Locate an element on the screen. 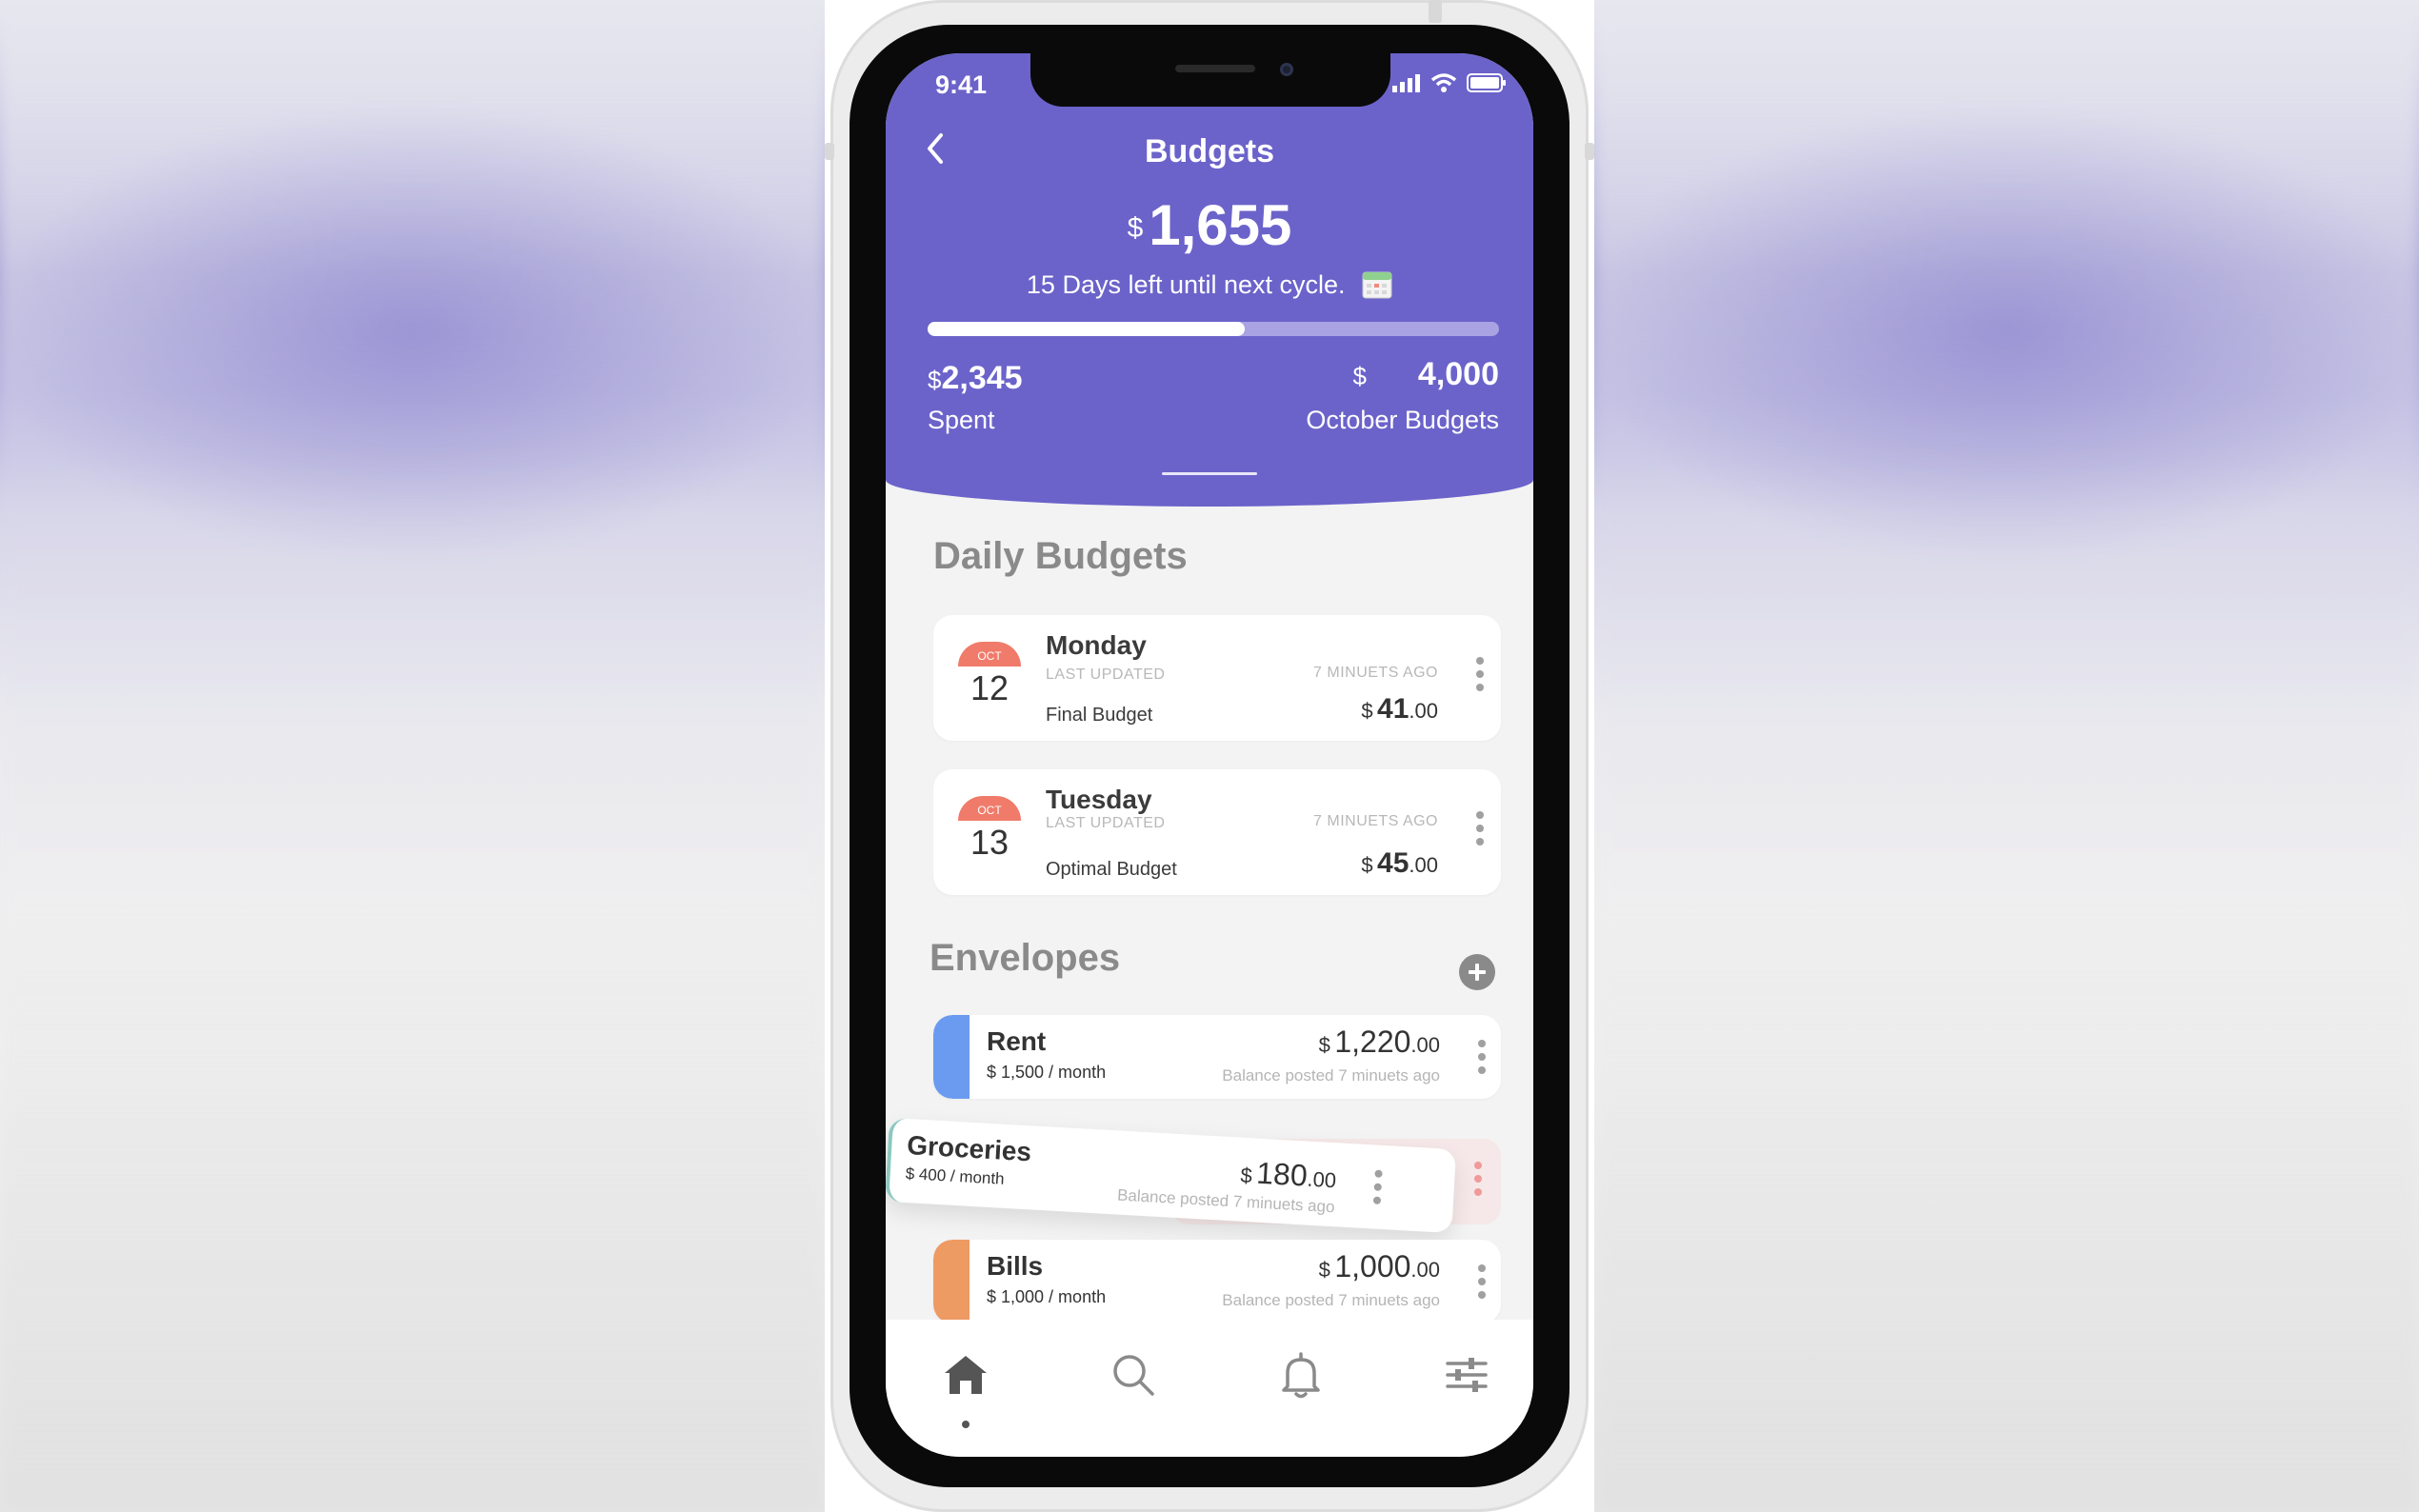 The height and width of the screenshot is (1512, 2419). sliders-icon is located at coordinates (1467, 1375).